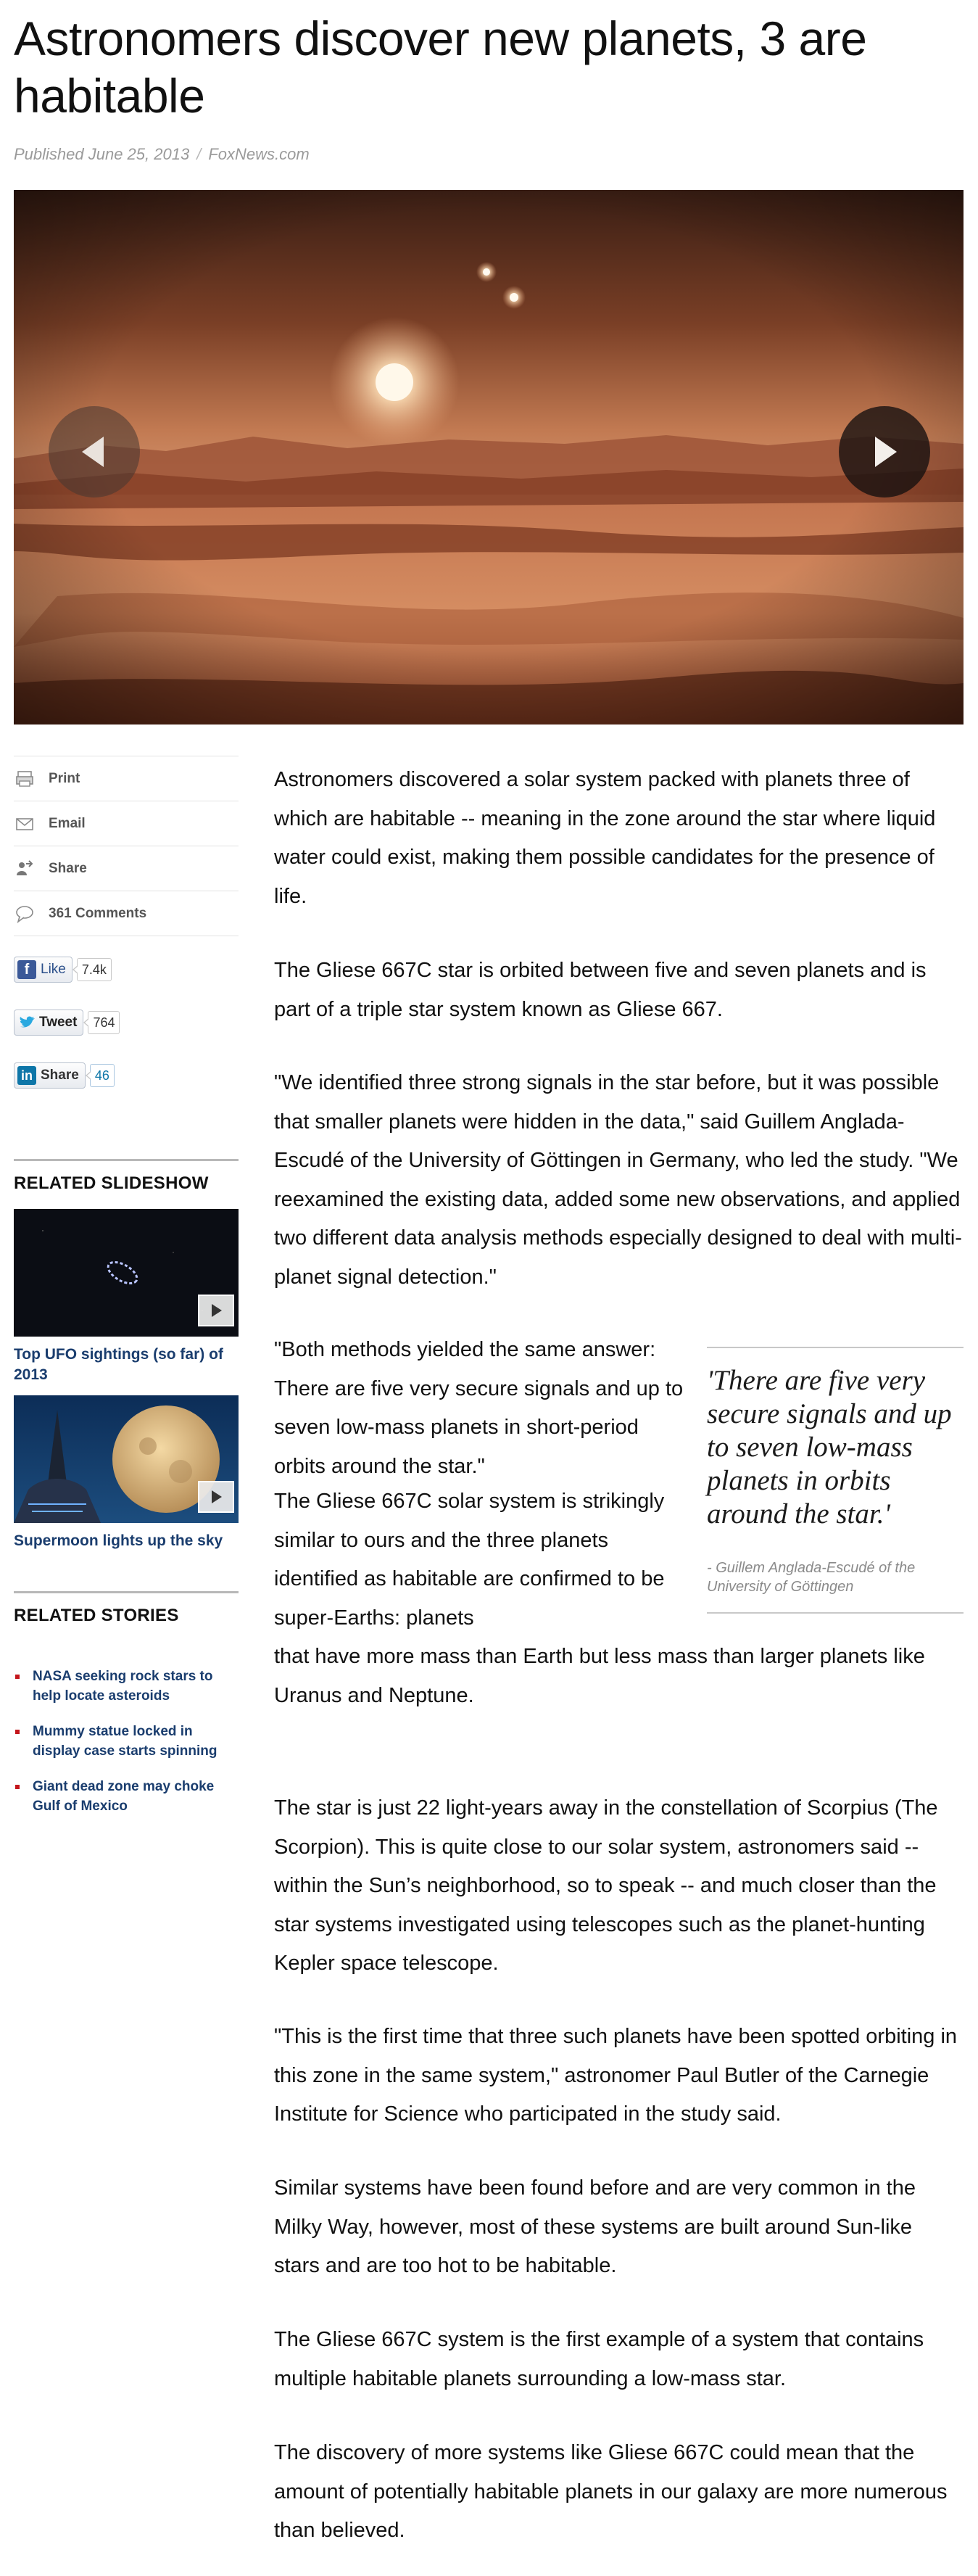 The height and width of the screenshot is (2576, 978). I want to click on source: FoxNews.com, so click(259, 154).